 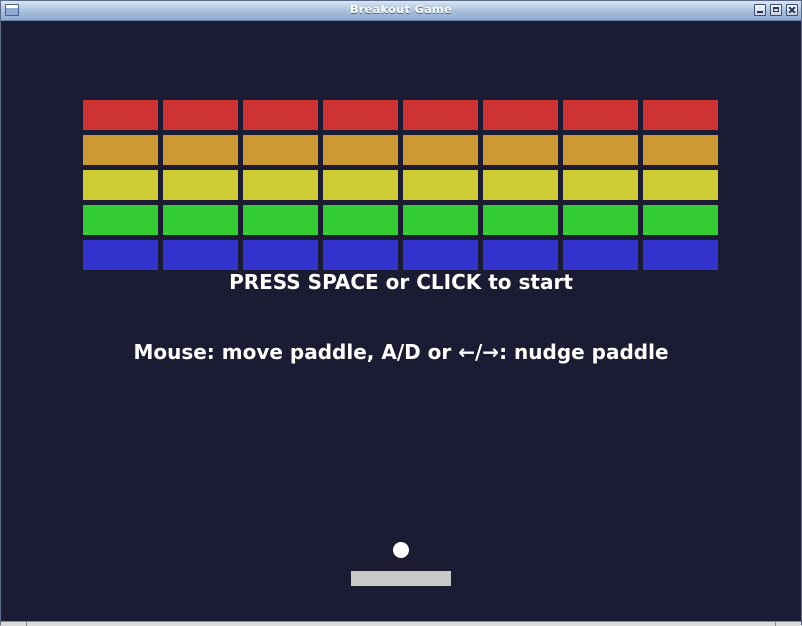 I want to click on window-title: Breakout Game, so click(x=401, y=9).